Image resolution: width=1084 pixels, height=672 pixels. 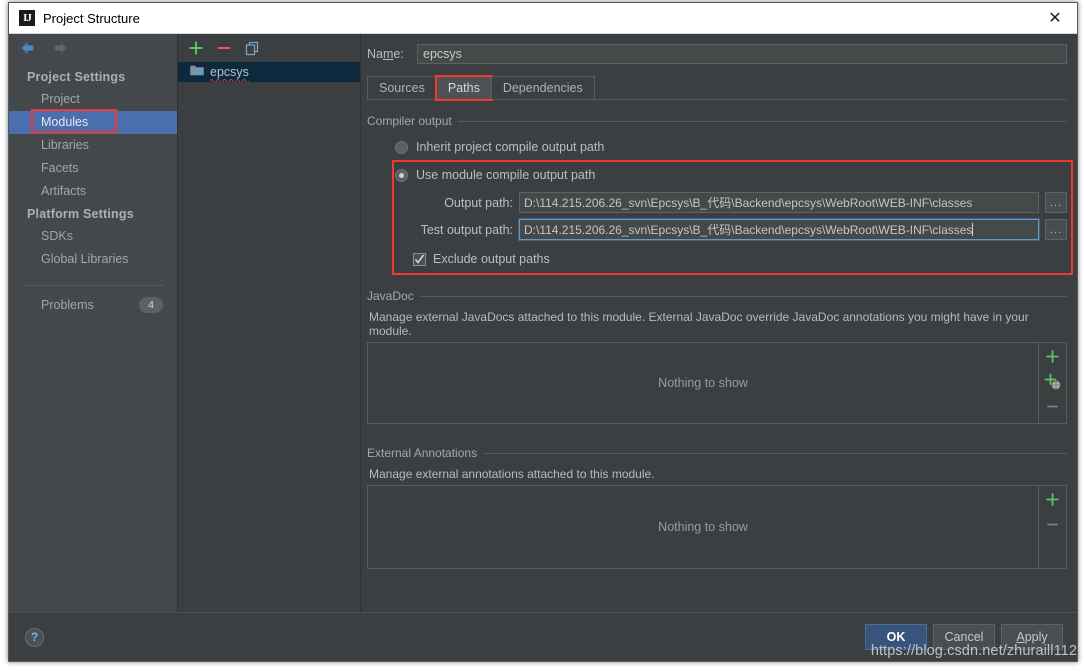 I want to click on text-caret, so click(x=973, y=229).